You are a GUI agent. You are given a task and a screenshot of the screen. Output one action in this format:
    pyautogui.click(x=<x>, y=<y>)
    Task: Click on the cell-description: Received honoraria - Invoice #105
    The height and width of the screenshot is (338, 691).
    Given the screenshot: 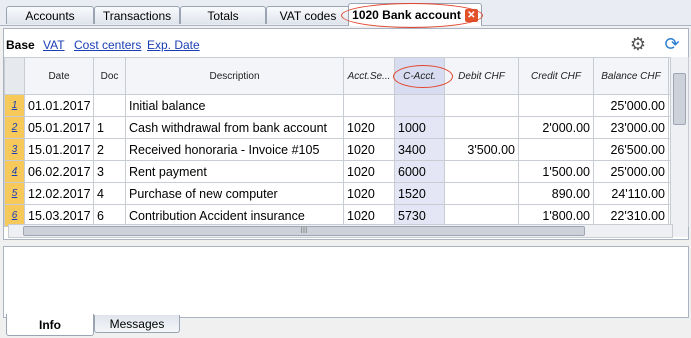 What is the action you would take?
    pyautogui.click(x=234, y=149)
    